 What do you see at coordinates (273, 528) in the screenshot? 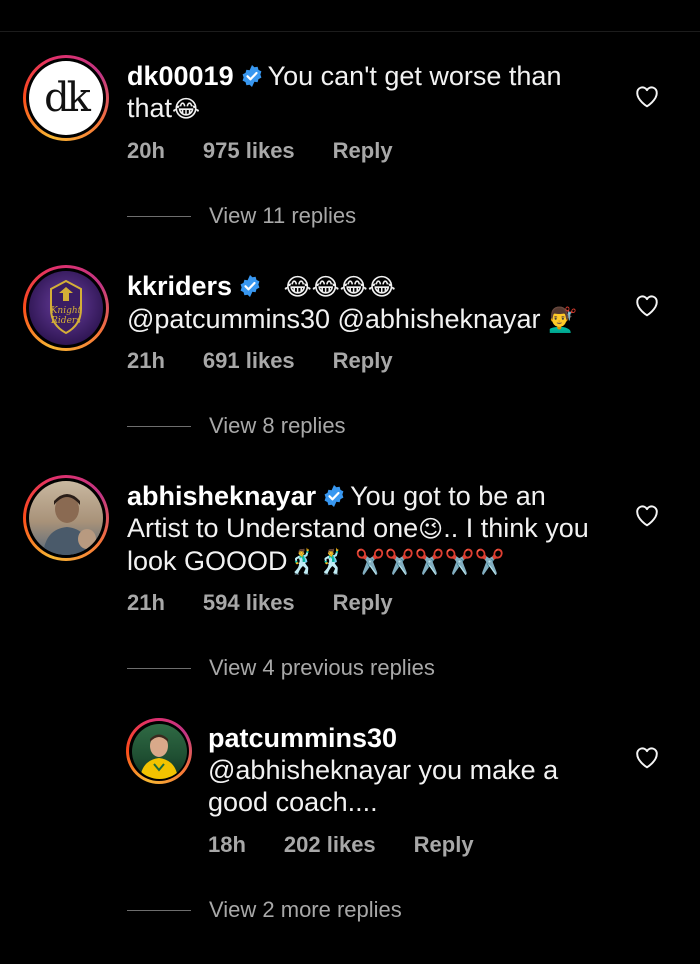
I see `comment-text: Artist to Understand one` at bounding box center [273, 528].